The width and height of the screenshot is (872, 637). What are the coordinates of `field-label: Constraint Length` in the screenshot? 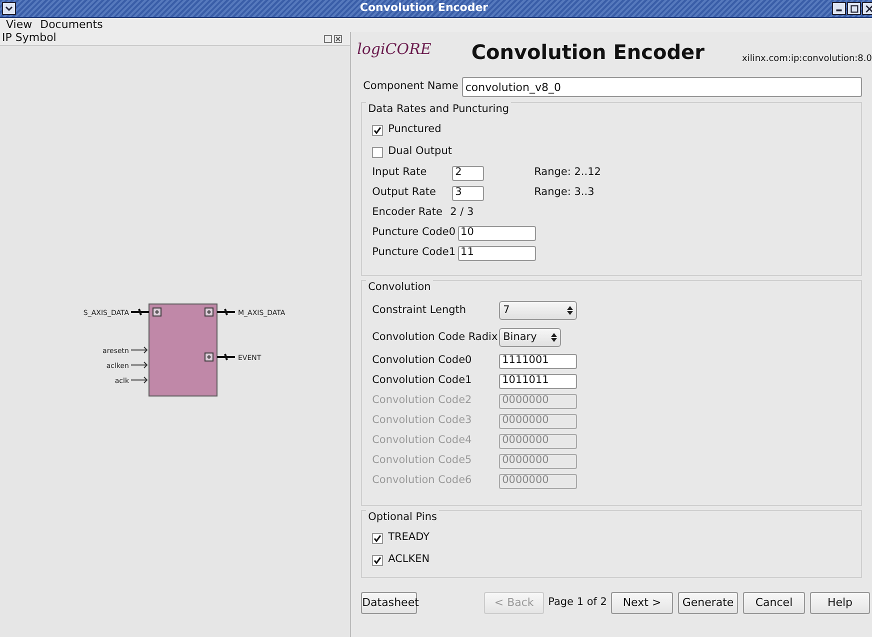 It's located at (420, 310).